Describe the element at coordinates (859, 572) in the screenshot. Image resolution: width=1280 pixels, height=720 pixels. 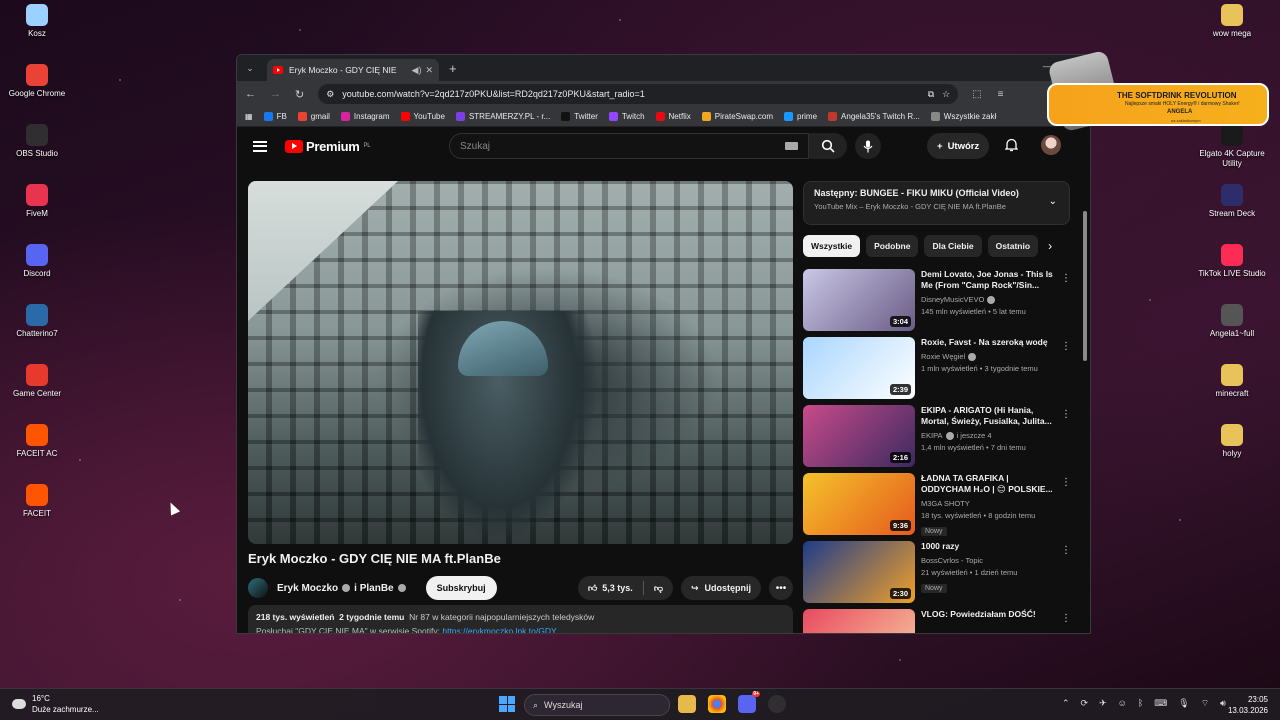
I see `video-thumbnail: 2:30` at that location.